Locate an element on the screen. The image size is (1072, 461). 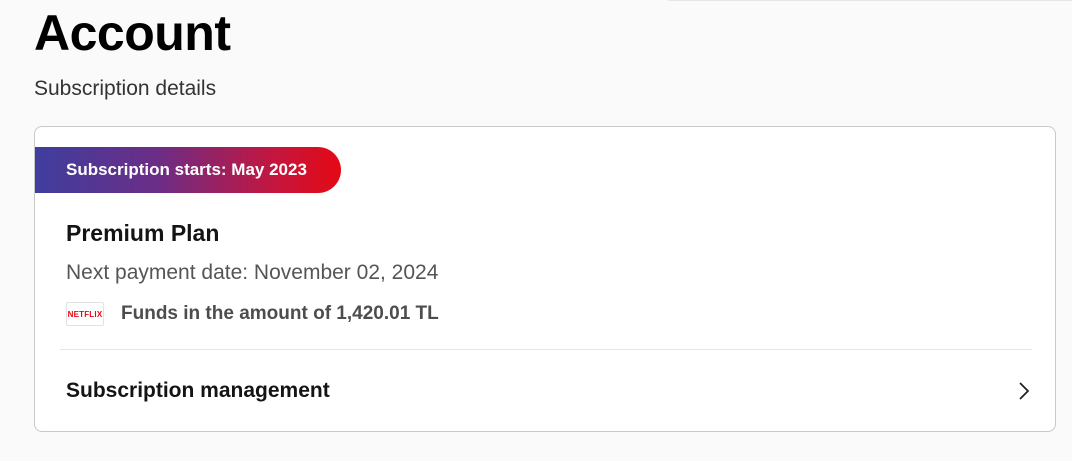
plan-name: Premium Plan is located at coordinates (143, 233).